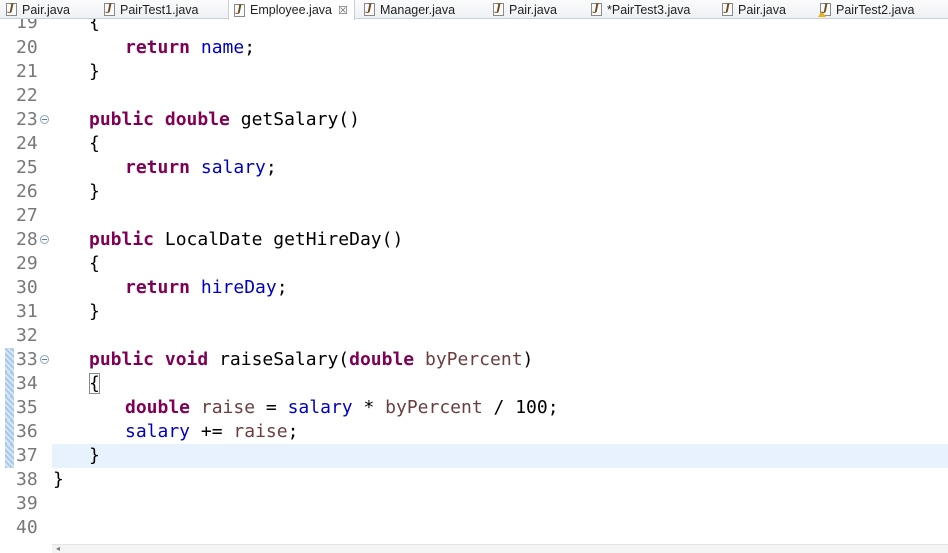 The width and height of the screenshot is (948, 553). I want to click on code-text: public double getSalary(), so click(224, 120).